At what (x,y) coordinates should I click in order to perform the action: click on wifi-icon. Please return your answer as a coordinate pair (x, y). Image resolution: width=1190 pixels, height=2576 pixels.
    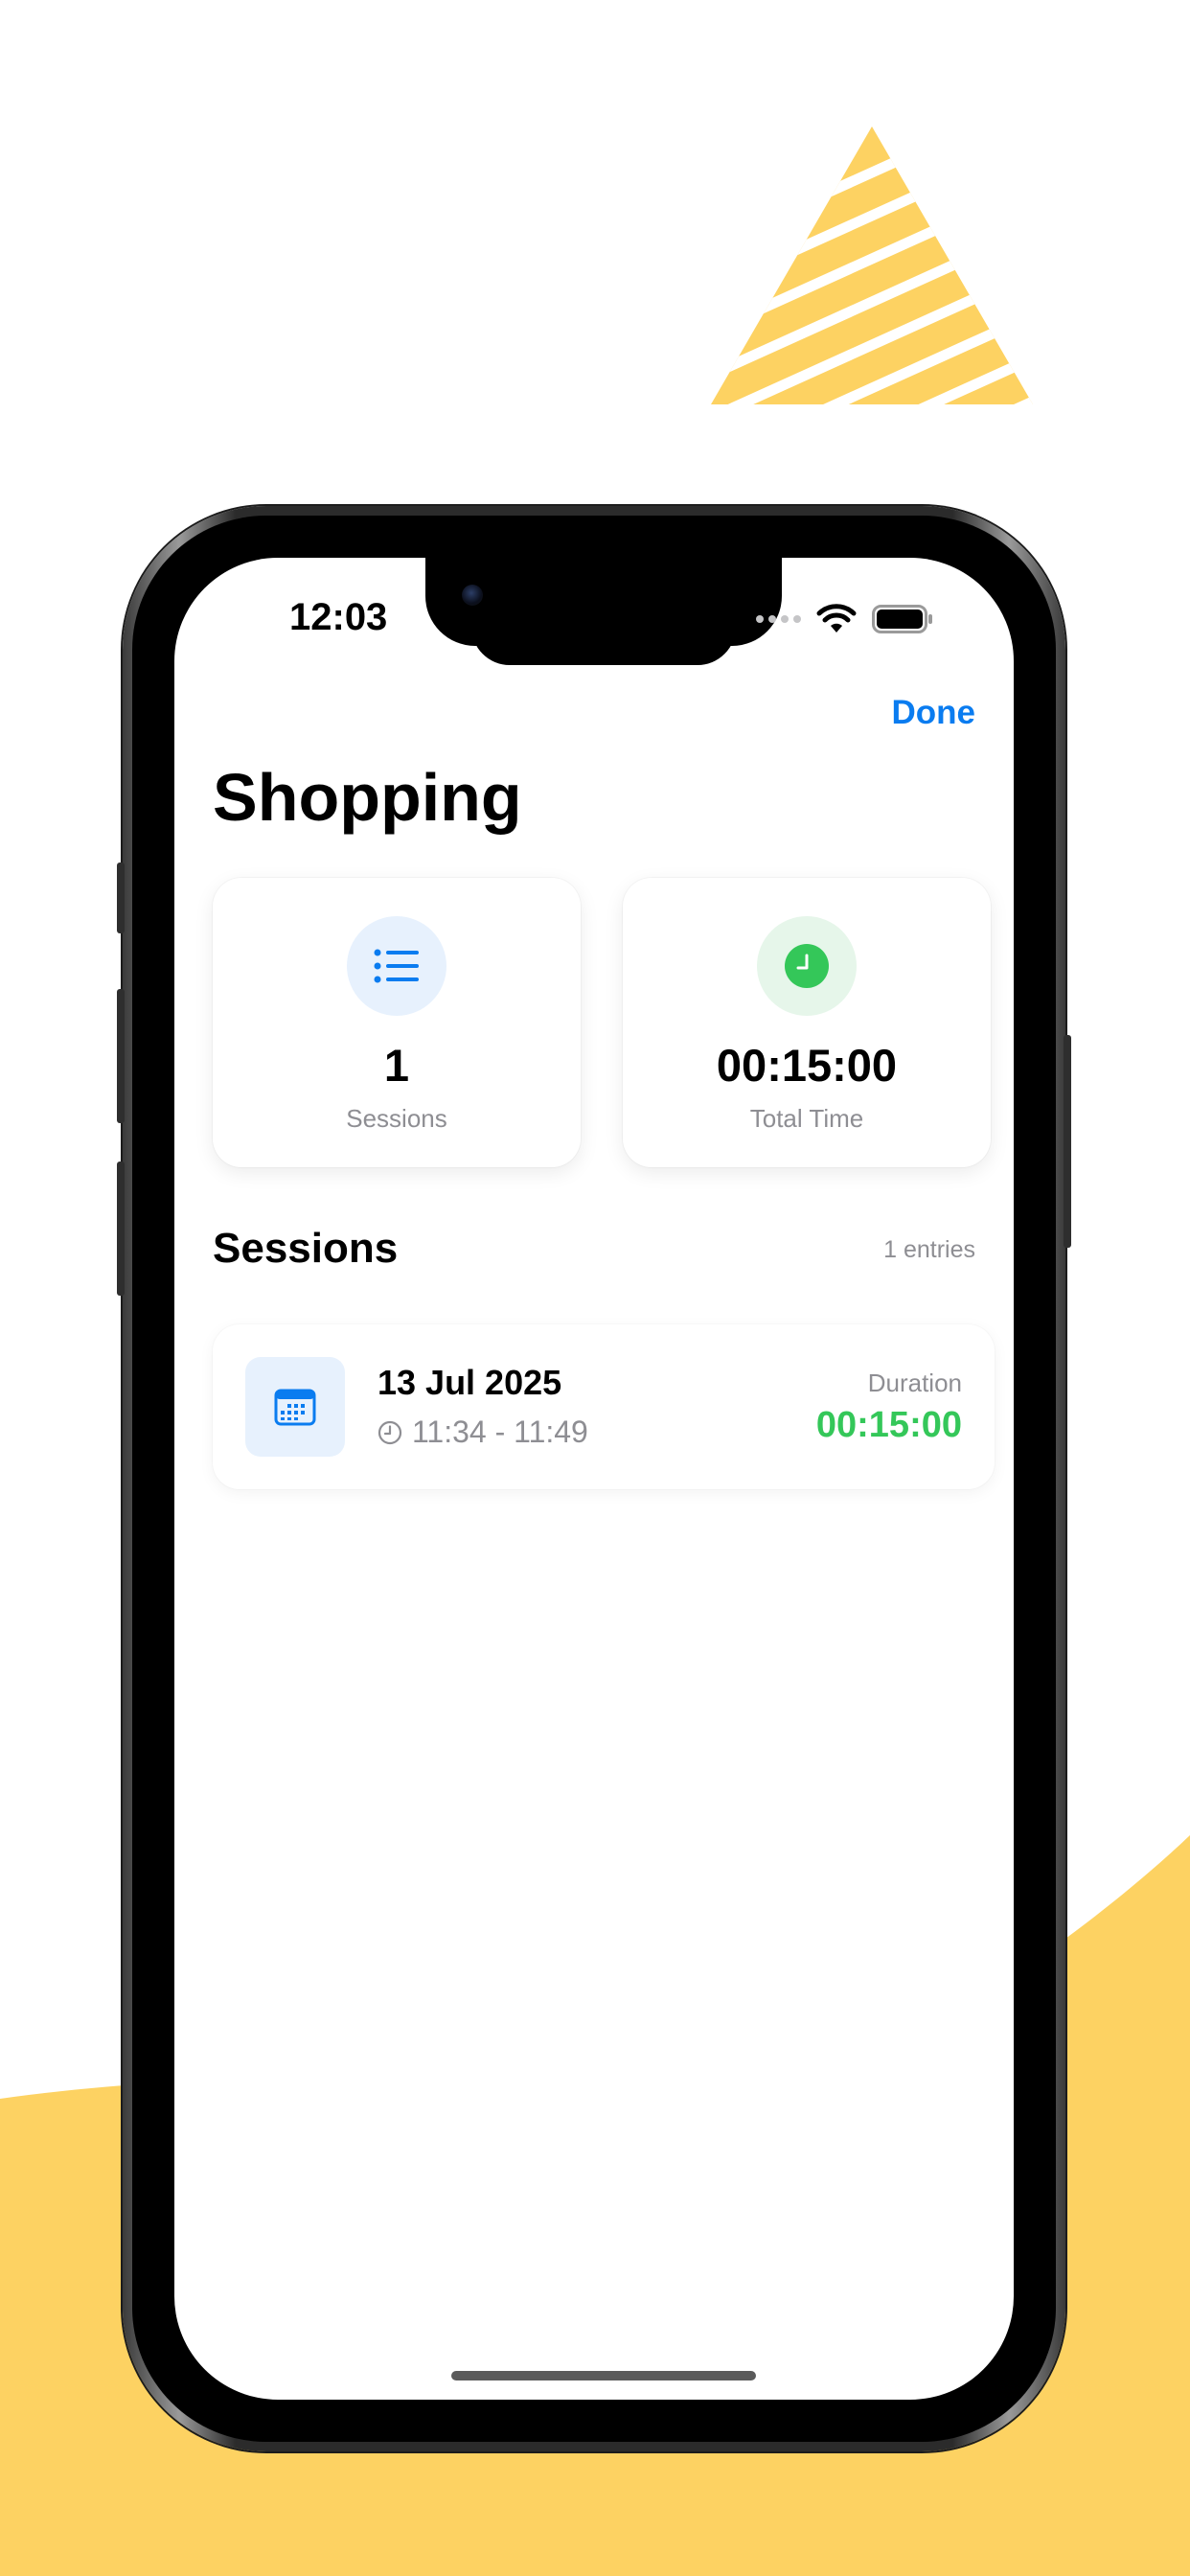
    Looking at the image, I should click on (837, 618).